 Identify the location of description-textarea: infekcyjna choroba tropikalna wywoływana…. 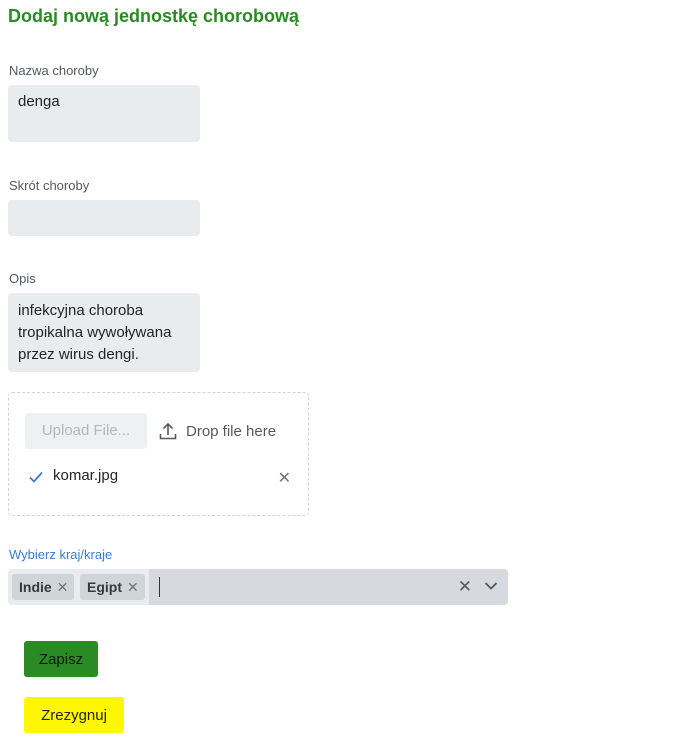
(104, 332).